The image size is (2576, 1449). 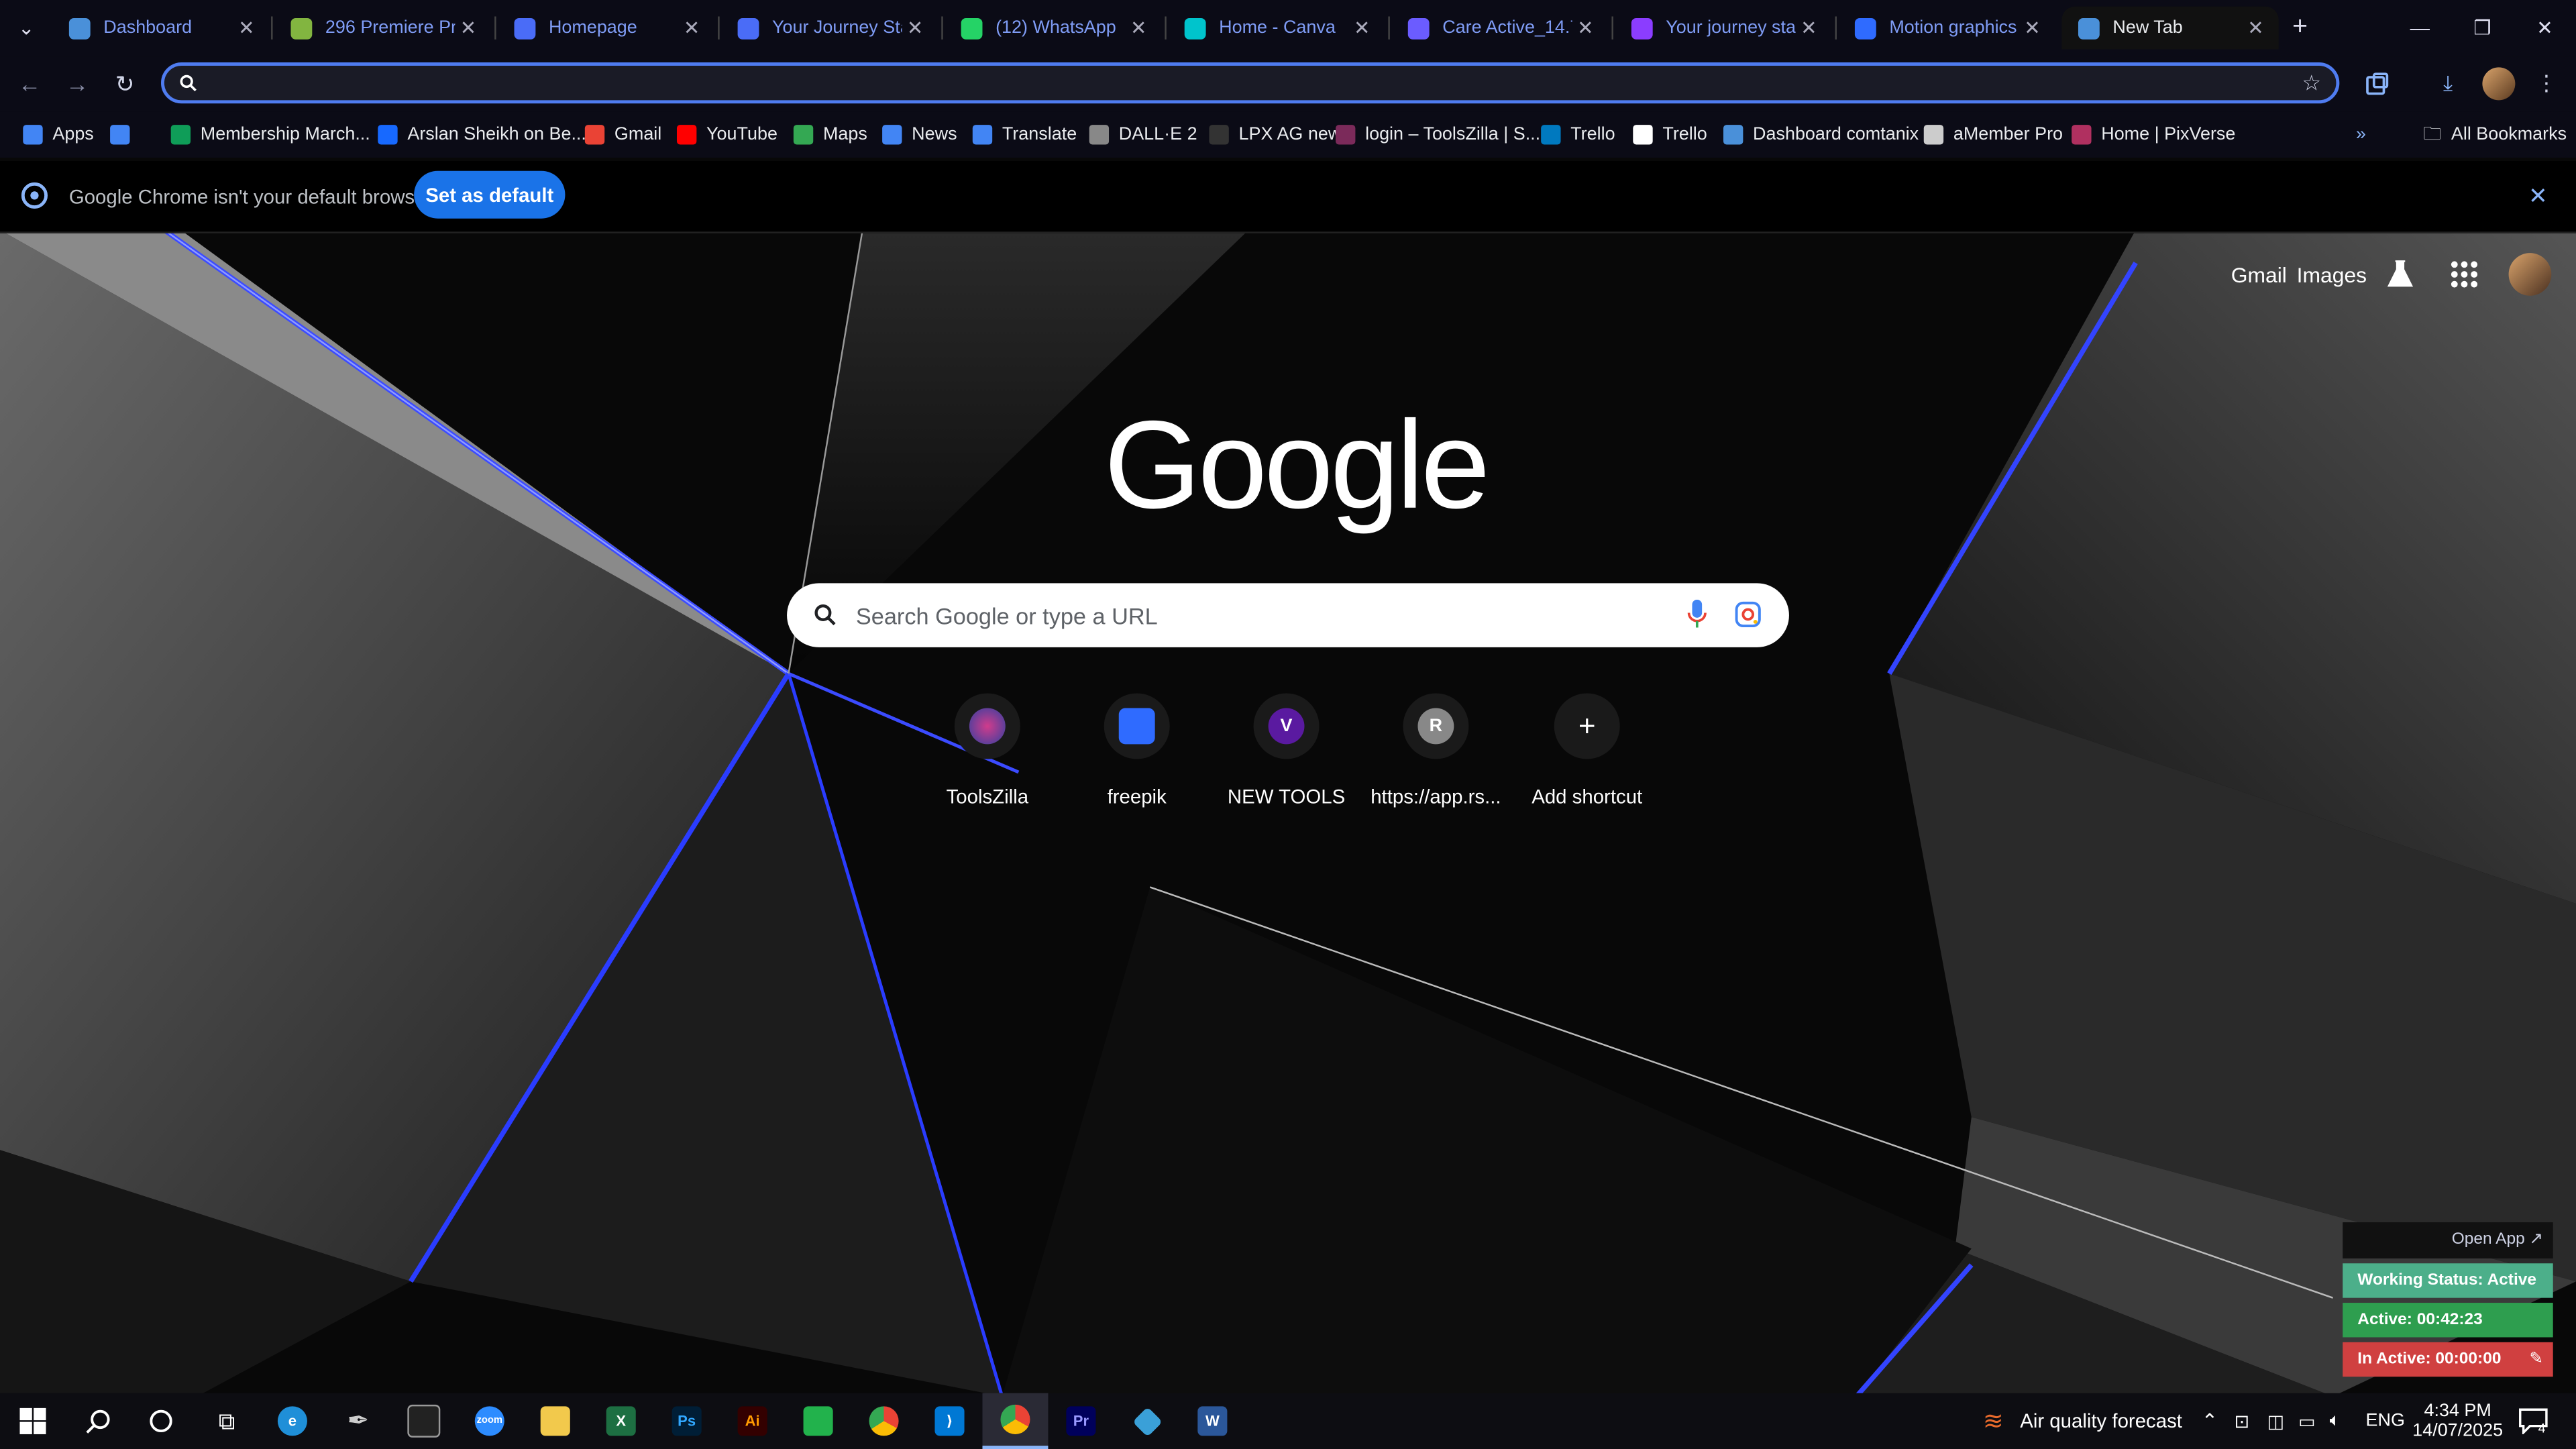 What do you see at coordinates (1723, 28) in the screenshot?
I see `tab-play: Your journey start ✕` at bounding box center [1723, 28].